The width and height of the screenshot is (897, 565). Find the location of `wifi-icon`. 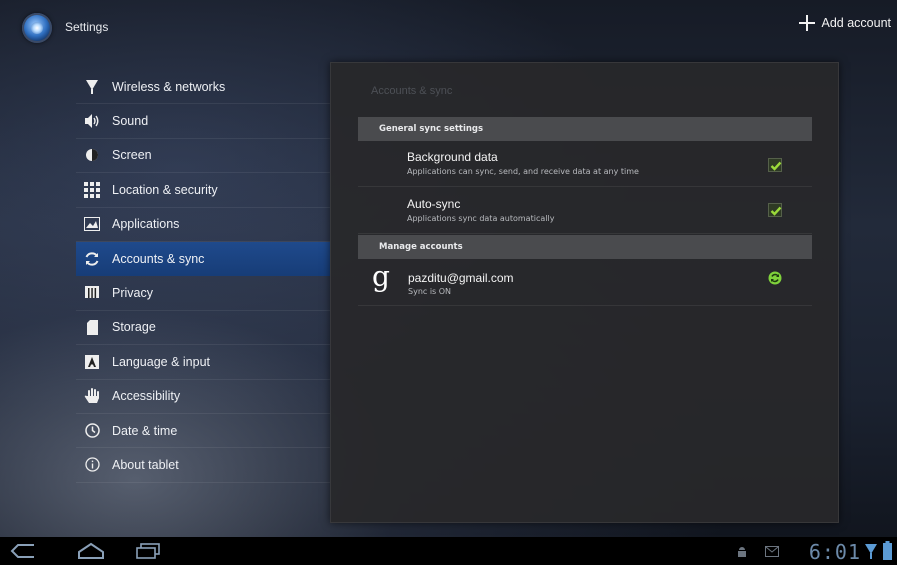

wifi-icon is located at coordinates (92, 87).